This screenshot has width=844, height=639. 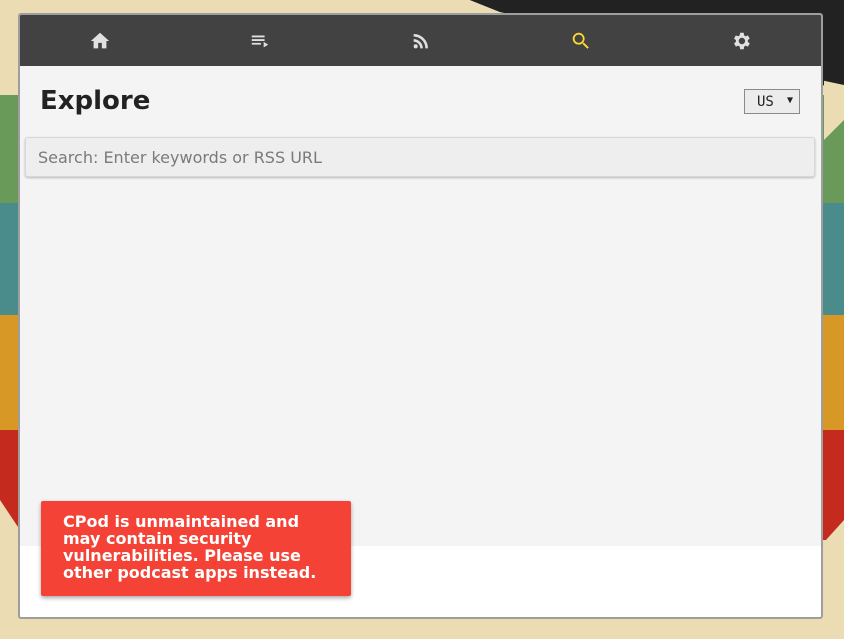 I want to click on top-nav-bar, so click(x=420, y=40).